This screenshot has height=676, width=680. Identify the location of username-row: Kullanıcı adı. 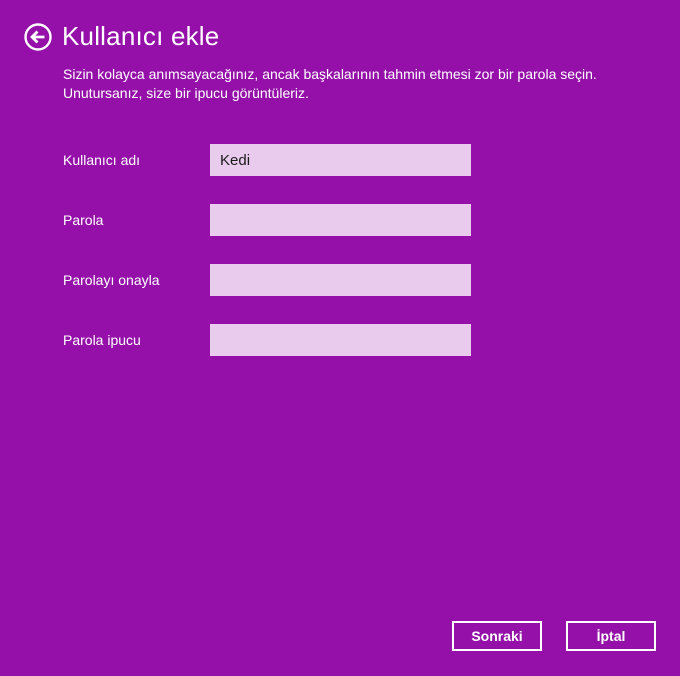
(273, 160).